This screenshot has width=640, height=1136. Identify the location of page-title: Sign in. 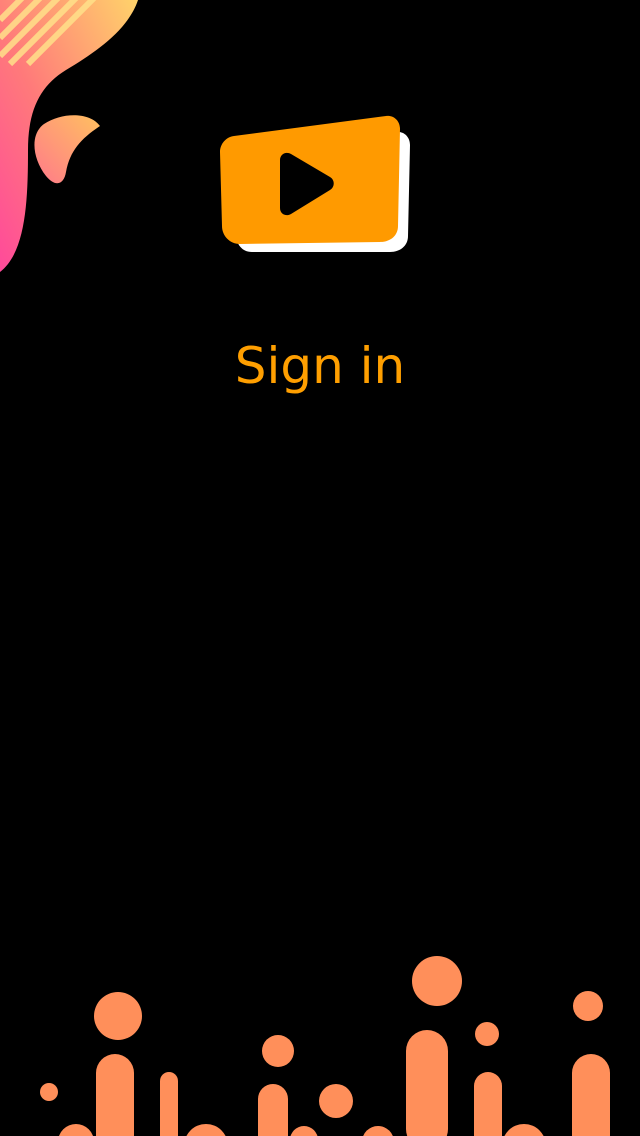
(320, 366).